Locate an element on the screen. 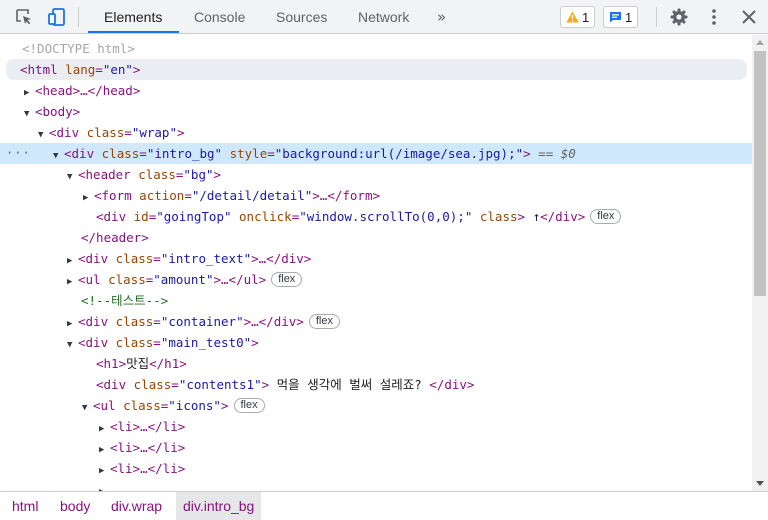 Image resolution: width=768 pixels, height=520 pixels. tab-elements: Elements is located at coordinates (133, 17).